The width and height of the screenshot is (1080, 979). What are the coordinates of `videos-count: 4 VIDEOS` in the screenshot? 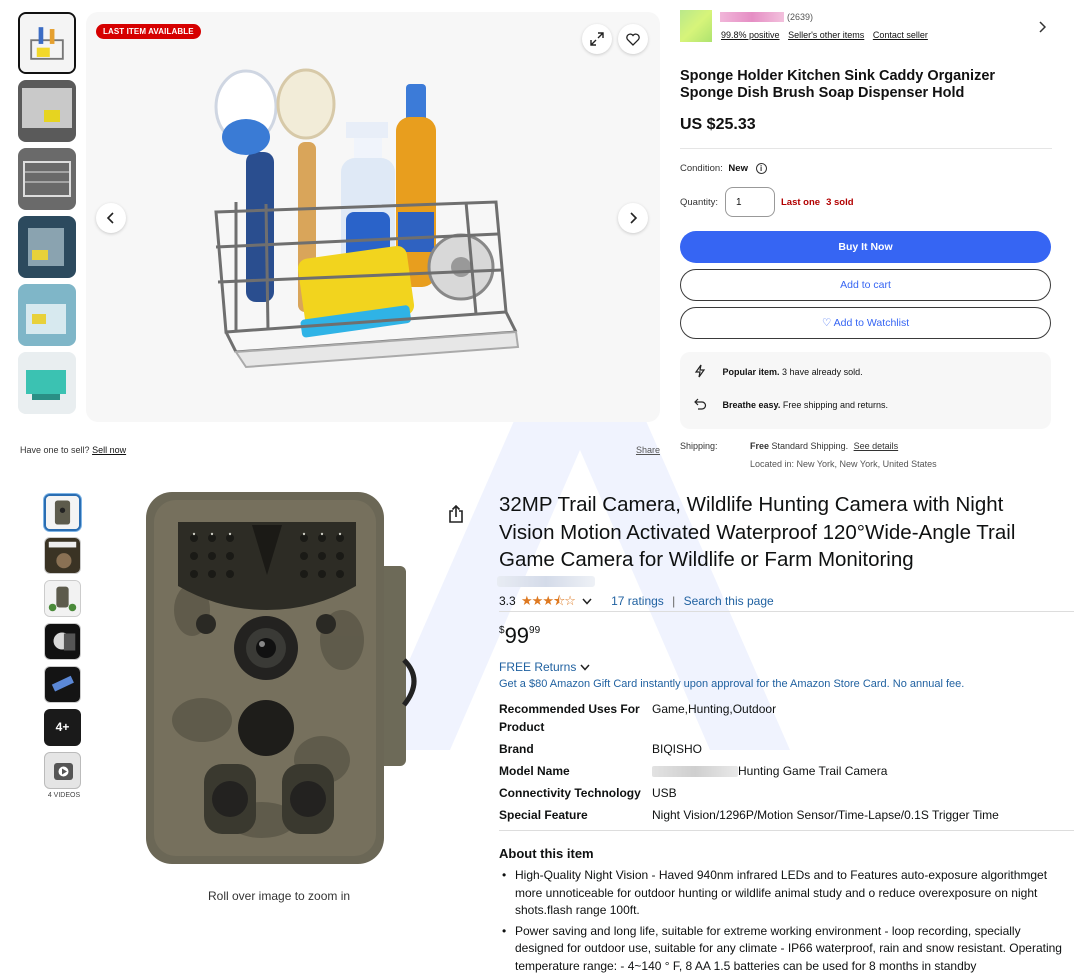 It's located at (64, 795).